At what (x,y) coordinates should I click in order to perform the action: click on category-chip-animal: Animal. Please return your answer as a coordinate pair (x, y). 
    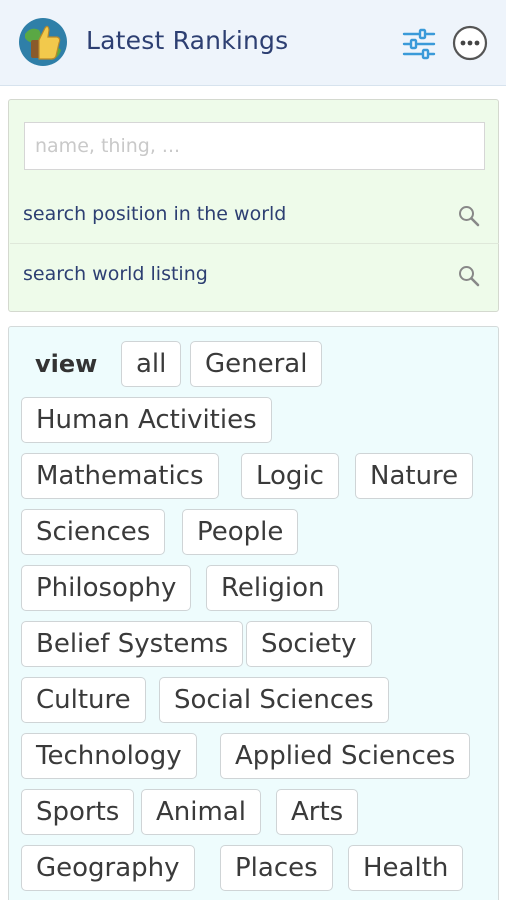
    Looking at the image, I should click on (201, 812).